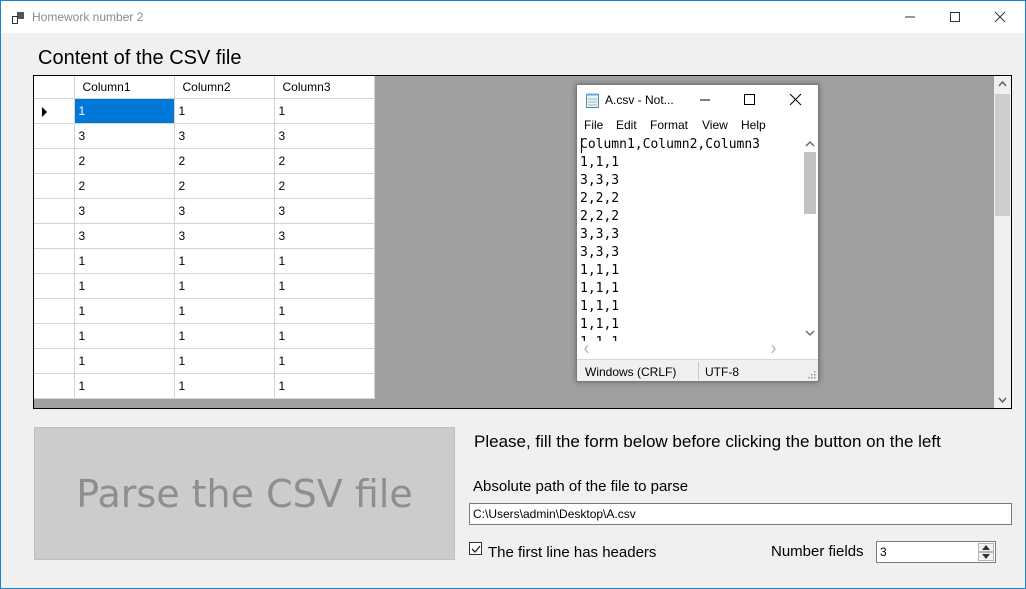  I want to click on status-separator, so click(698, 371).